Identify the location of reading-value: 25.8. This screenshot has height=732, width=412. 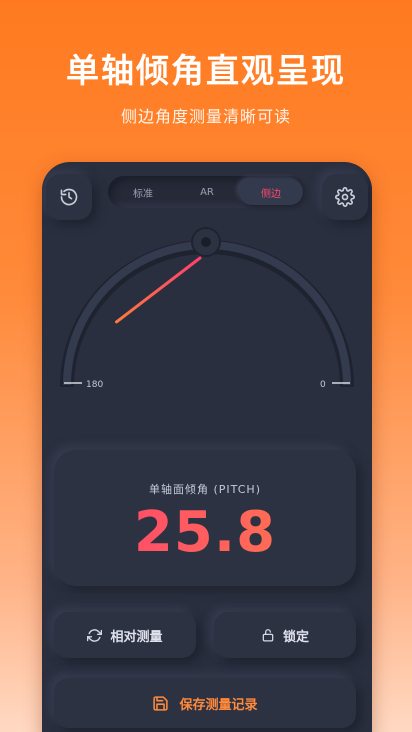
(205, 532).